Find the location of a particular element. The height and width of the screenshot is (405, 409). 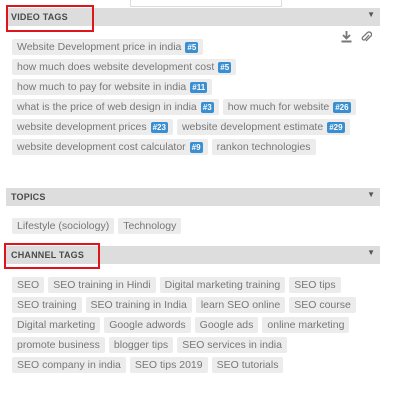

tag-label: SEO tips 2019 is located at coordinates (168, 365).